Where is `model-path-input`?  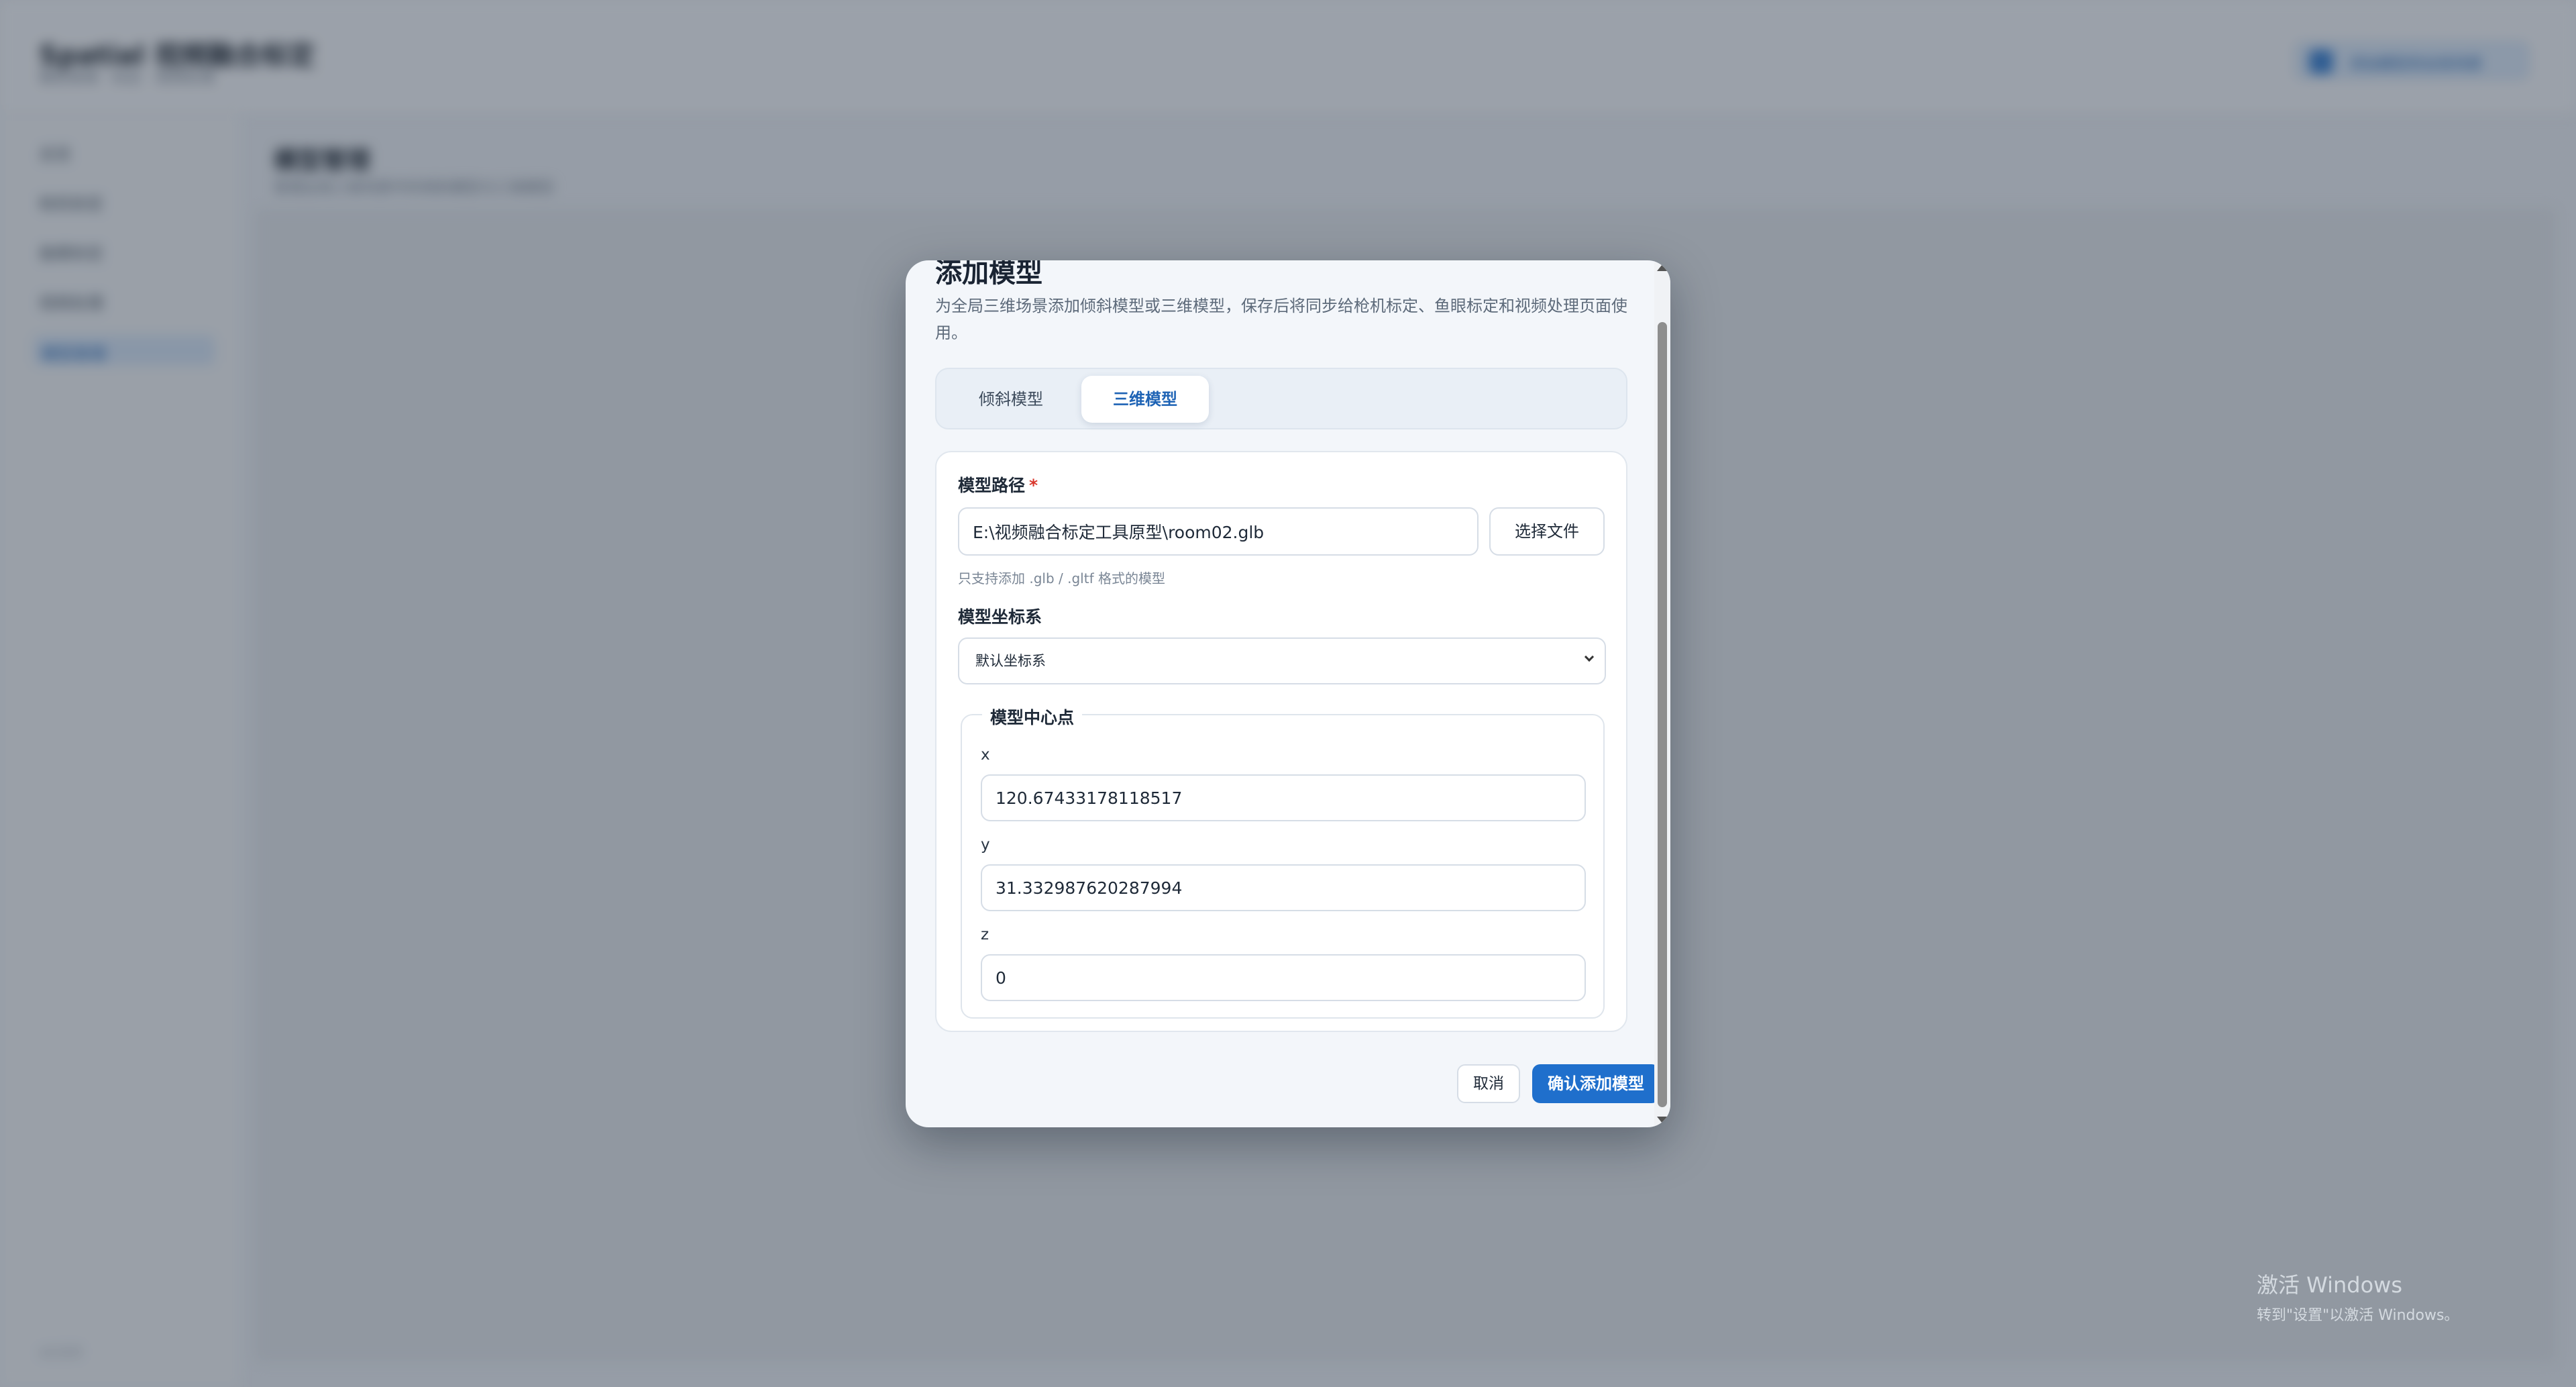
model-path-input is located at coordinates (1218, 531).